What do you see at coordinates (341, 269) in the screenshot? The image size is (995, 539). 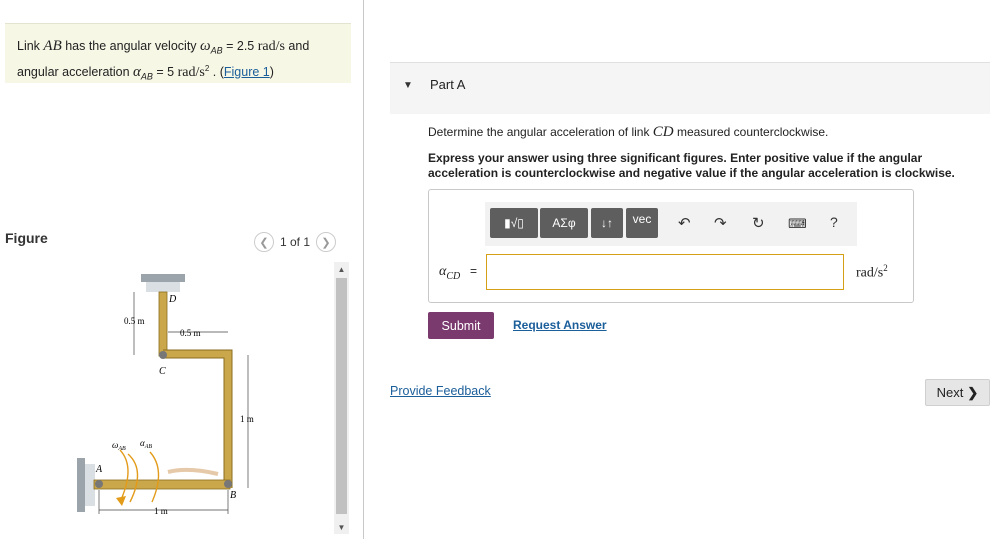 I see `scroll-up-icon: ▲` at bounding box center [341, 269].